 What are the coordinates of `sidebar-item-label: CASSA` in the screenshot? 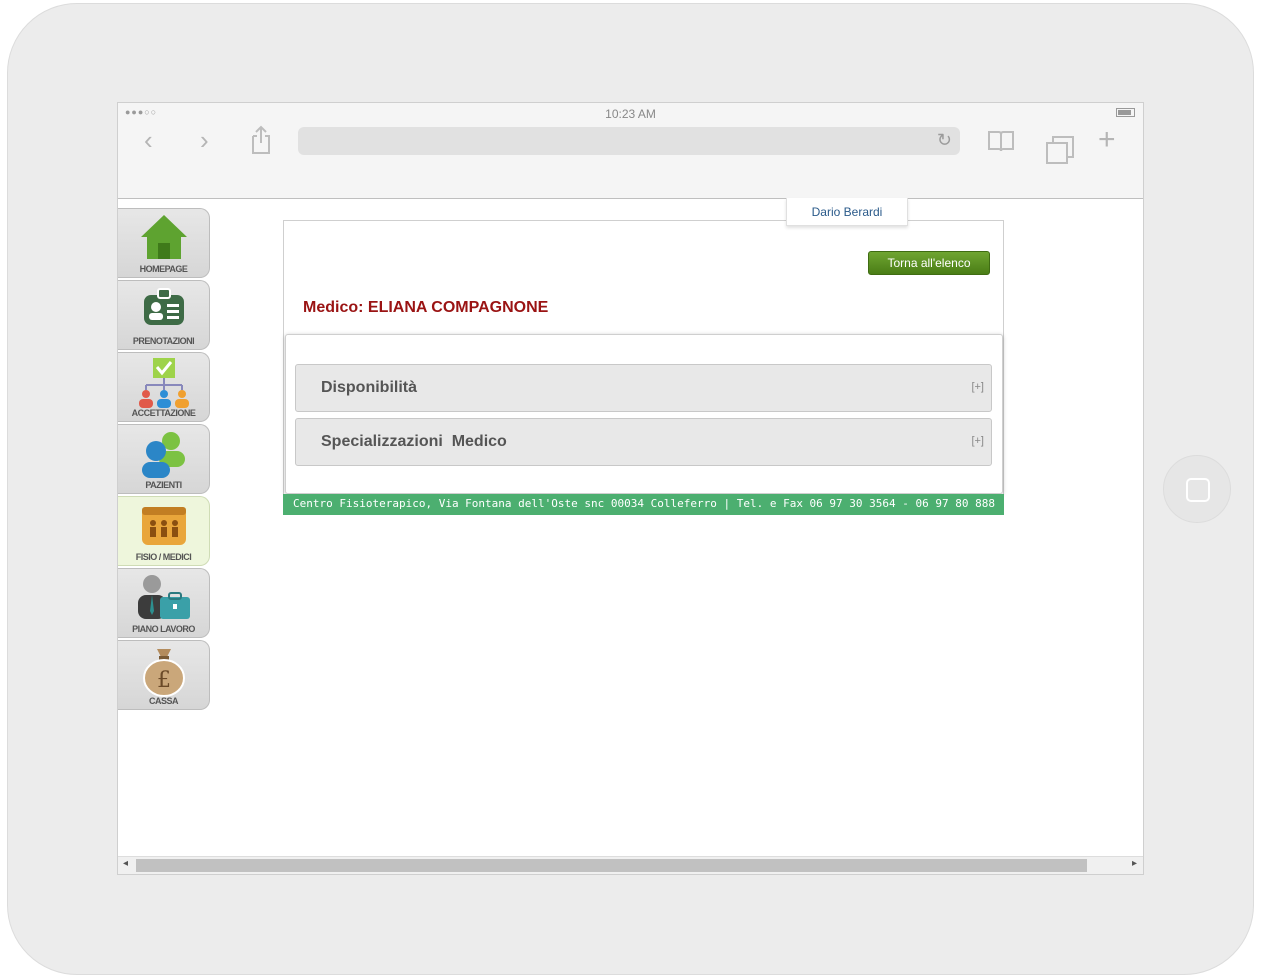 It's located at (163, 701).